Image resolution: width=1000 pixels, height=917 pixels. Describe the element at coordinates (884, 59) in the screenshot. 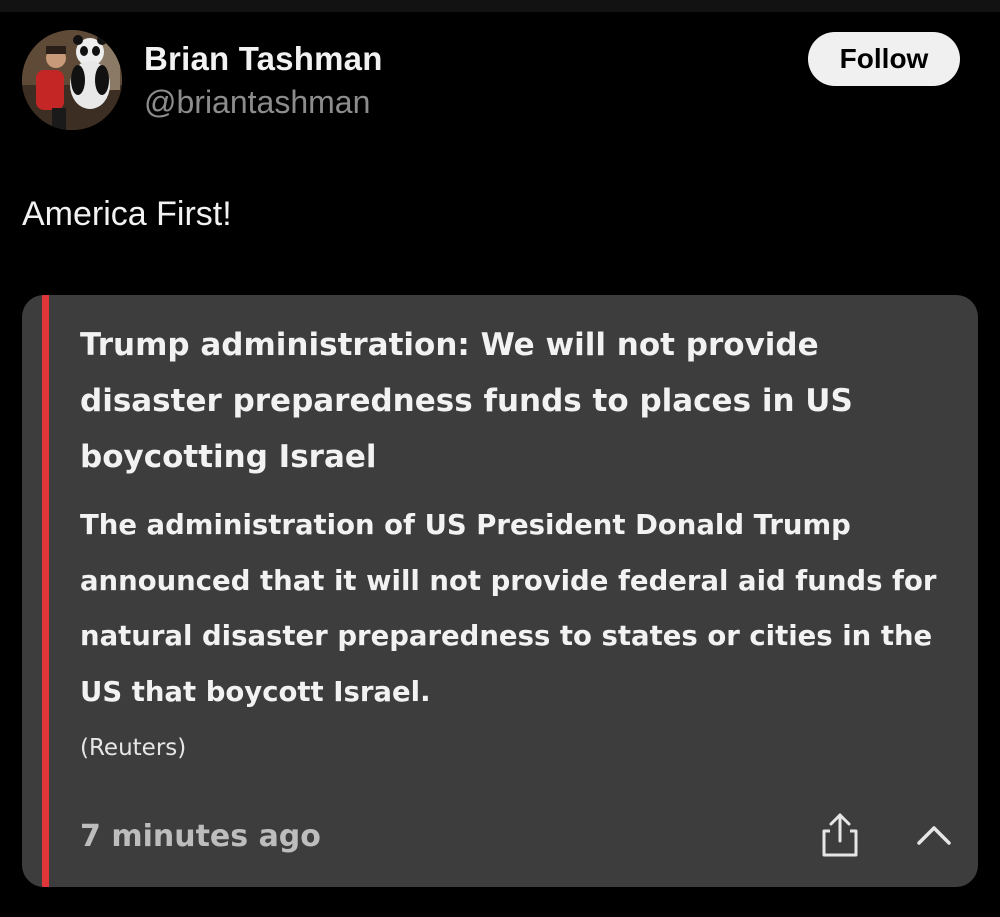

I see `follow-button: Follow` at that location.